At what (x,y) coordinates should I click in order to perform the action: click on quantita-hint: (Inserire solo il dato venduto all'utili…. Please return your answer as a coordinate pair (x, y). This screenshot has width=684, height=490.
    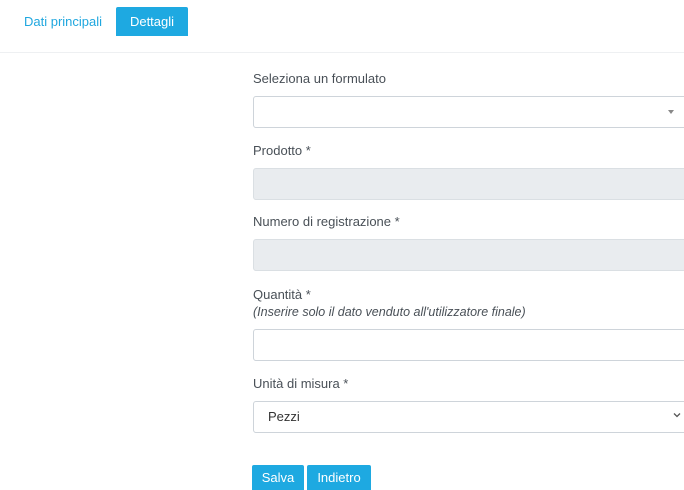
    Looking at the image, I should click on (389, 312).